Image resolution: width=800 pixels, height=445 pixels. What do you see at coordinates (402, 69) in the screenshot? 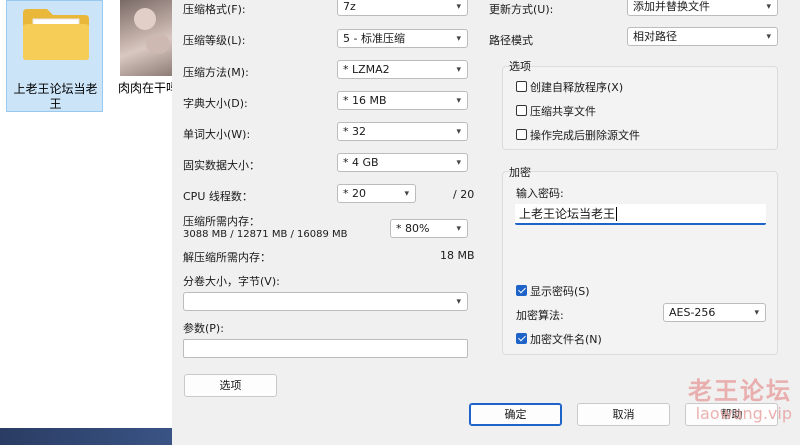
I see `method-select: * LZMA2 ▾` at bounding box center [402, 69].